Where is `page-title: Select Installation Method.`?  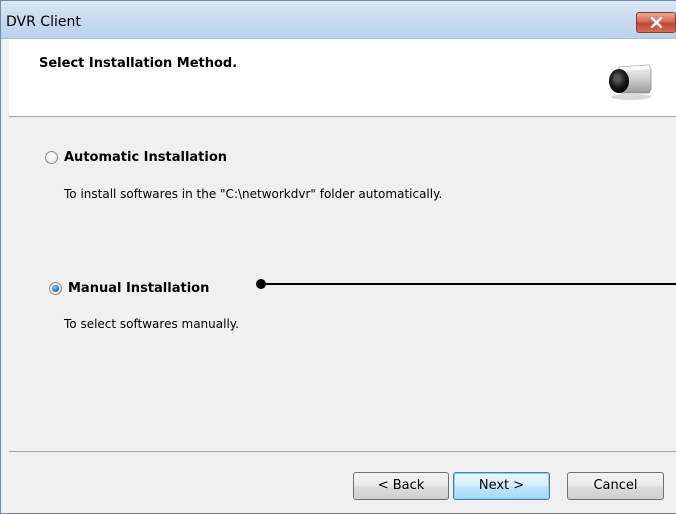 page-title: Select Installation Method. is located at coordinates (138, 63).